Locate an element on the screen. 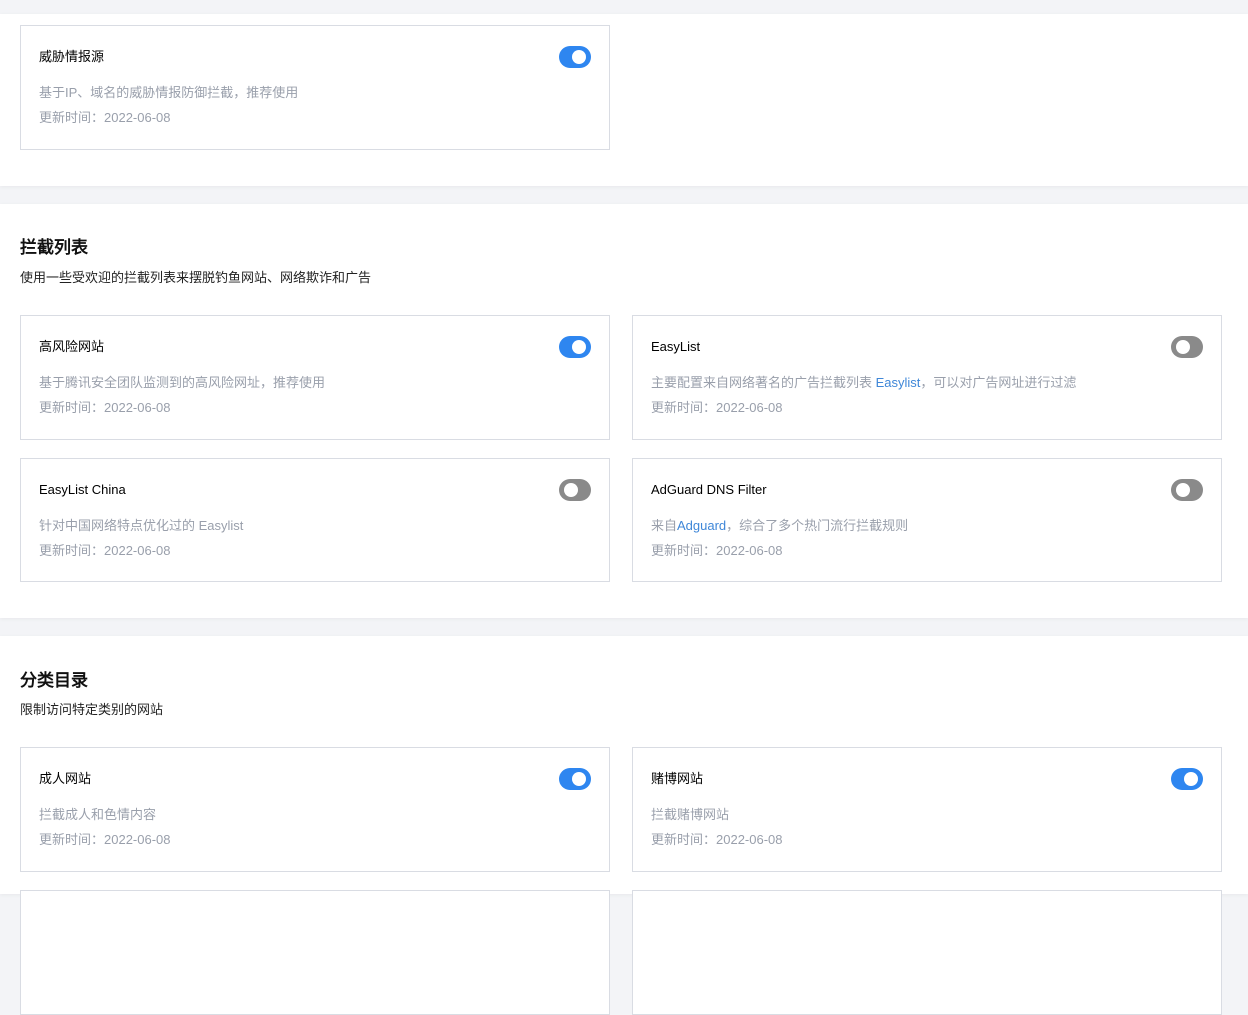 This screenshot has width=1248, height=1015. section-subtitle: 使用一些受欢迎的拦截列表来摆脱钓鱼网站、网络欺诈和广告 is located at coordinates (196, 277).